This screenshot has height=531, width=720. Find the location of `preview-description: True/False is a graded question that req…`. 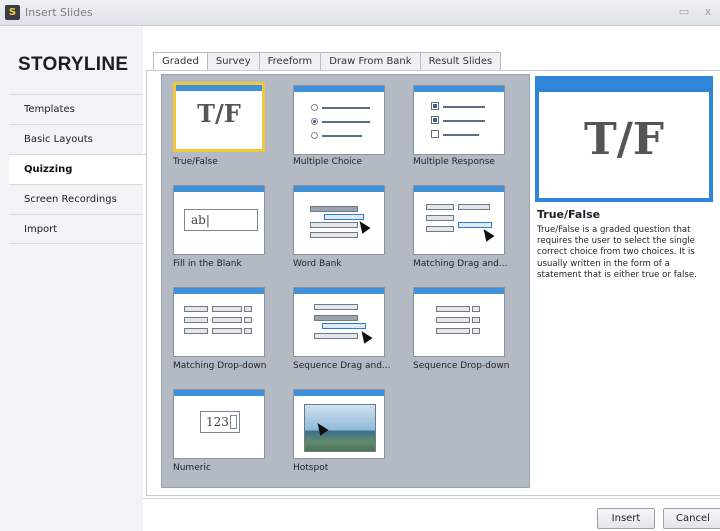

preview-description: True/False is a graded question that req… is located at coordinates (617, 252).